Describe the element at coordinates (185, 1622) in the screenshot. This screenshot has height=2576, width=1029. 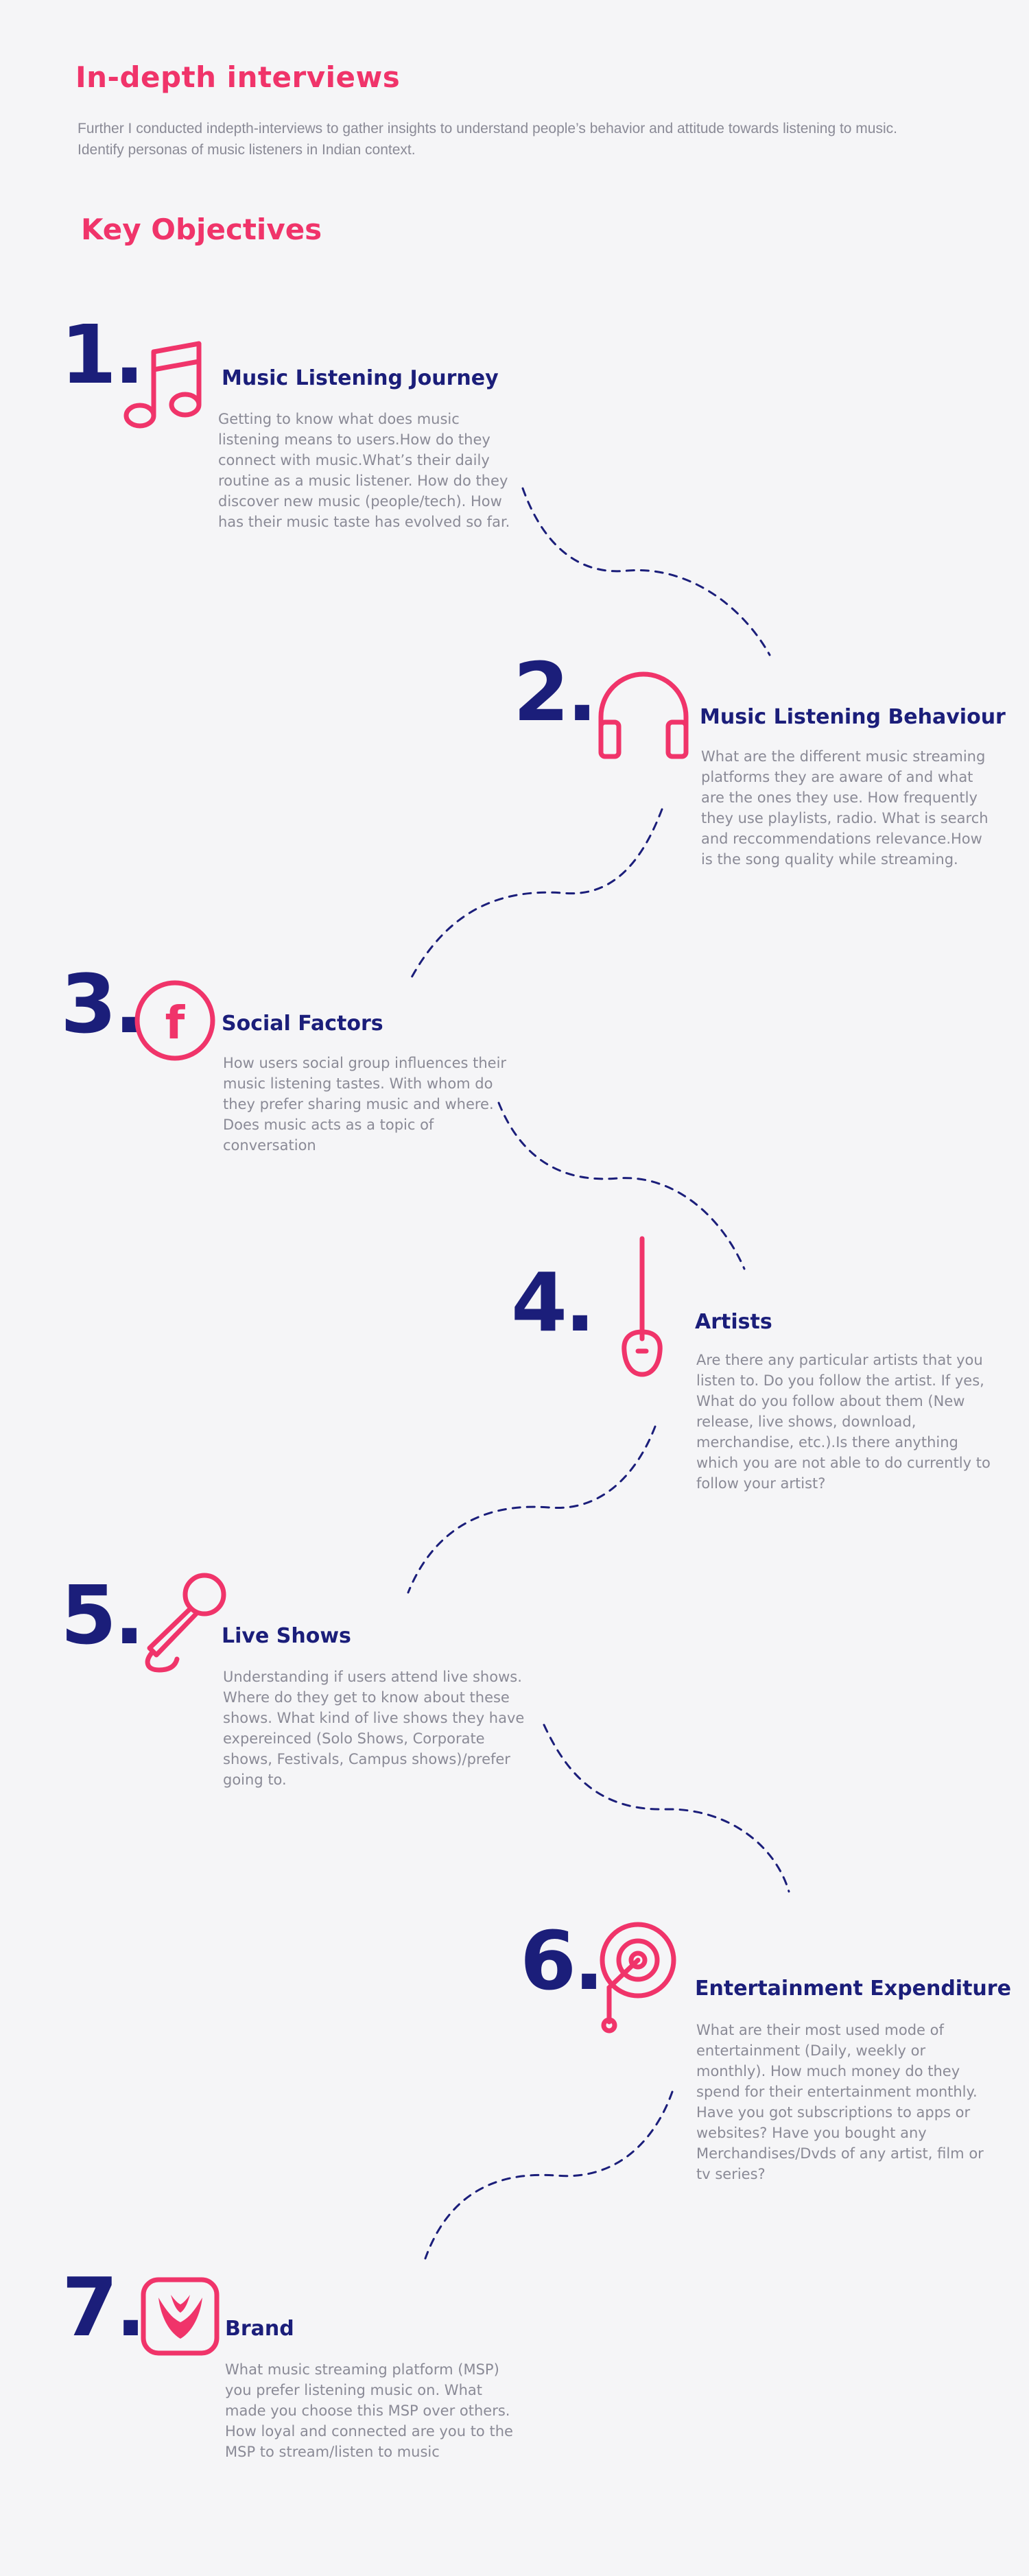
I see `microphone-icon` at that location.